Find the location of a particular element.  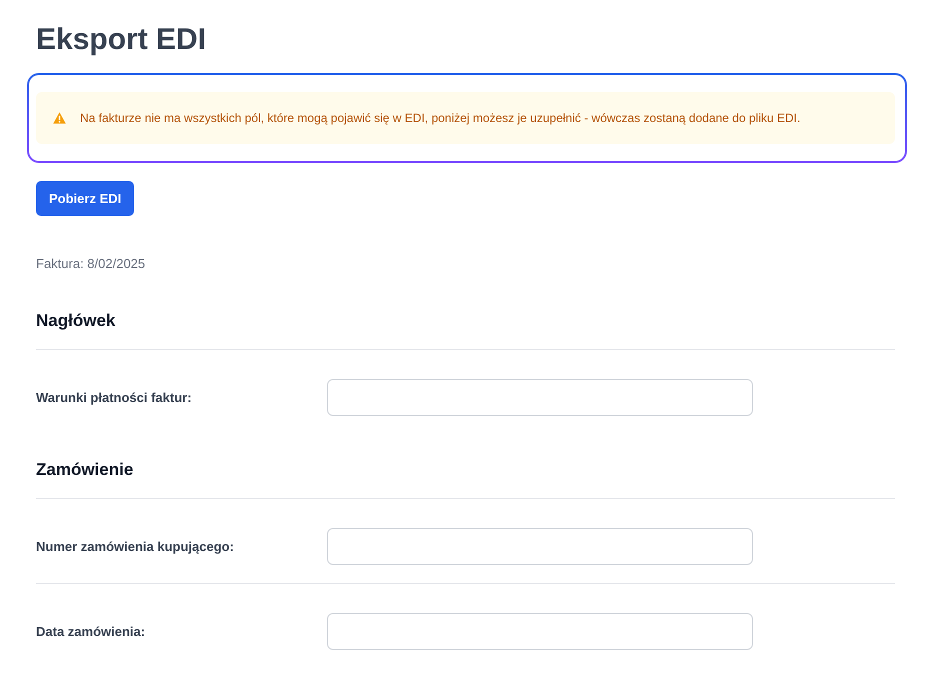

alert-message: Na fakturze nie ma wszystkich pól, które mogą pojawić się w EDI, poniżej możesz je uzupełnić - wówczas zostaną dodane do pliku EDI. is located at coordinates (440, 118).